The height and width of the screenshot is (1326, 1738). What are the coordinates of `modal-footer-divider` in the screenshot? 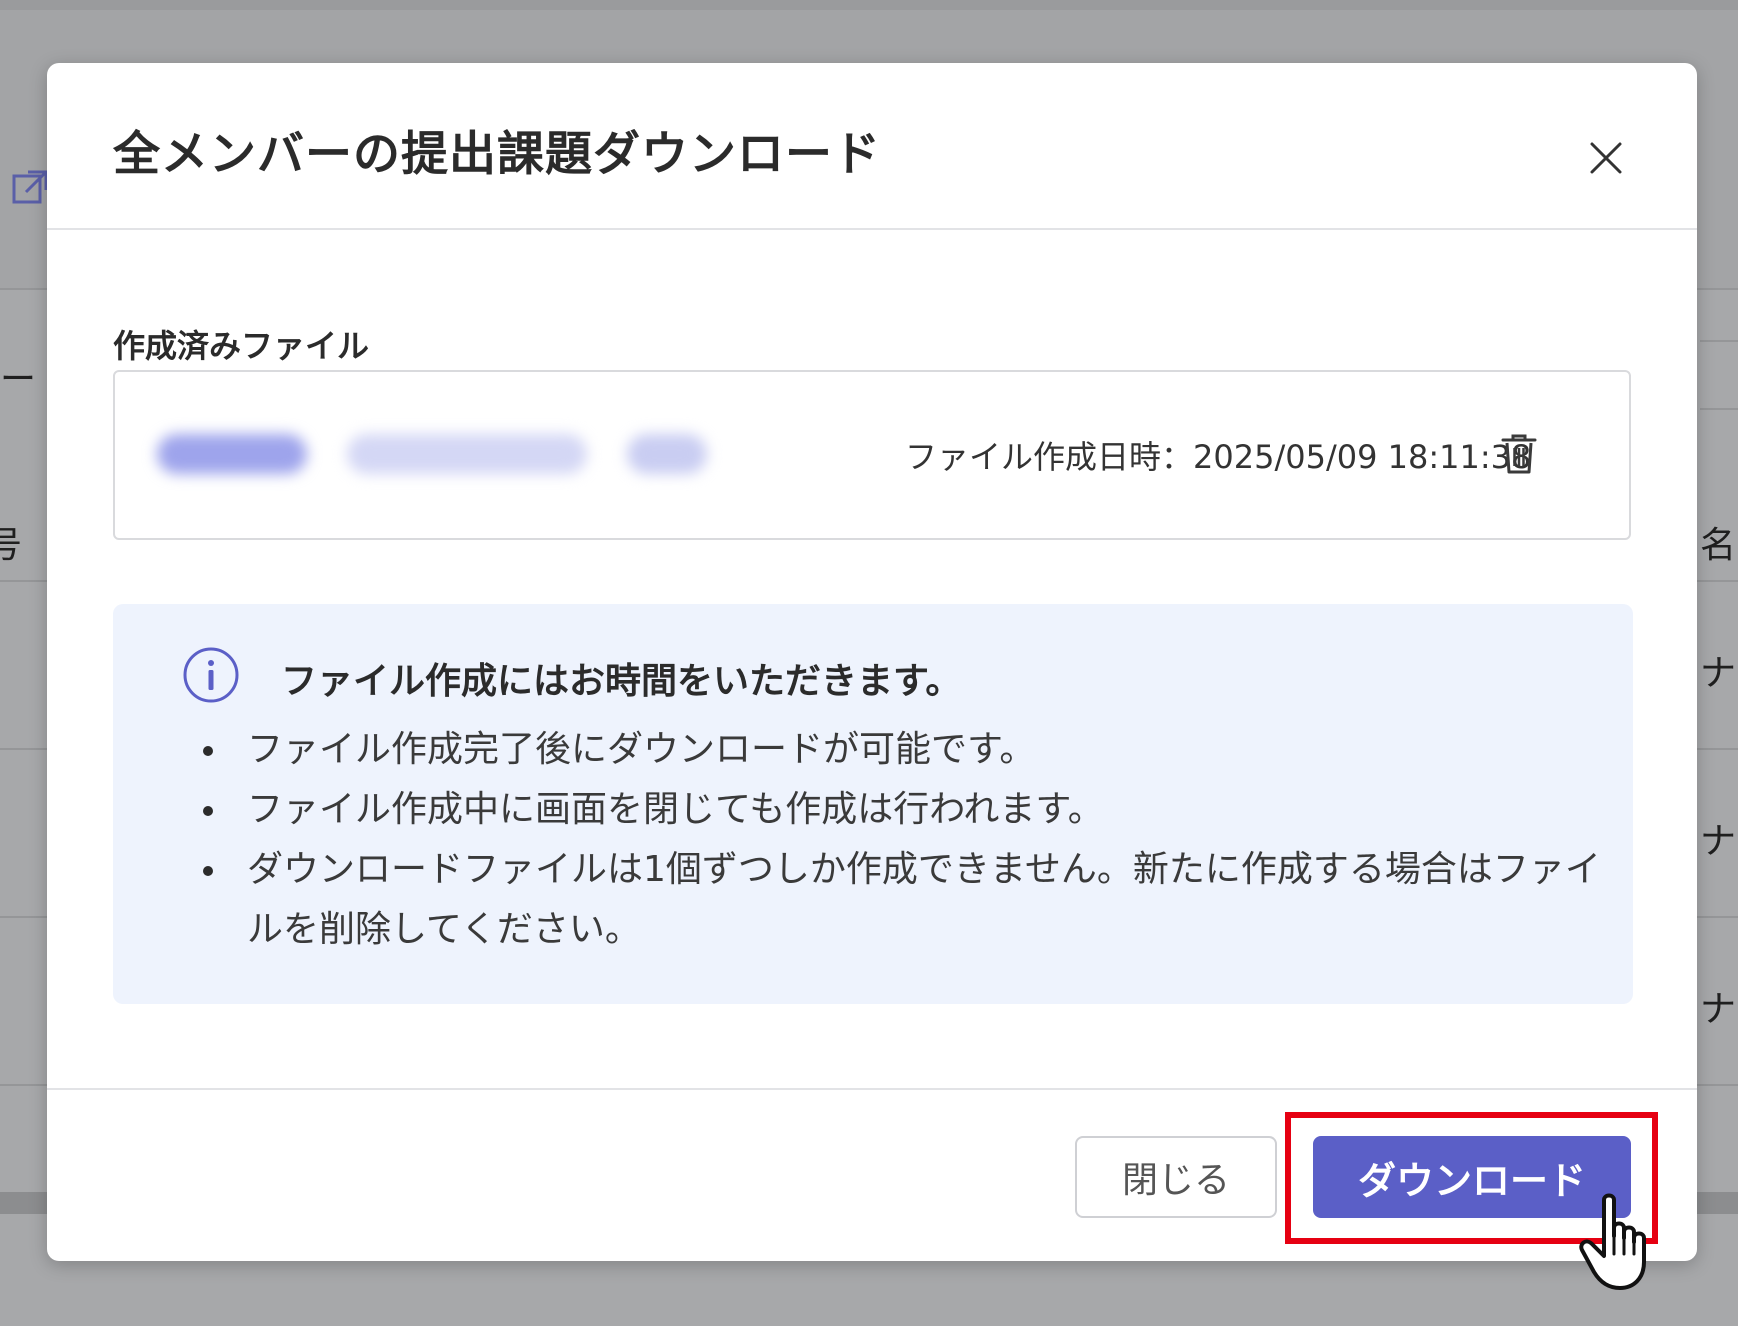 It's located at (872, 1089).